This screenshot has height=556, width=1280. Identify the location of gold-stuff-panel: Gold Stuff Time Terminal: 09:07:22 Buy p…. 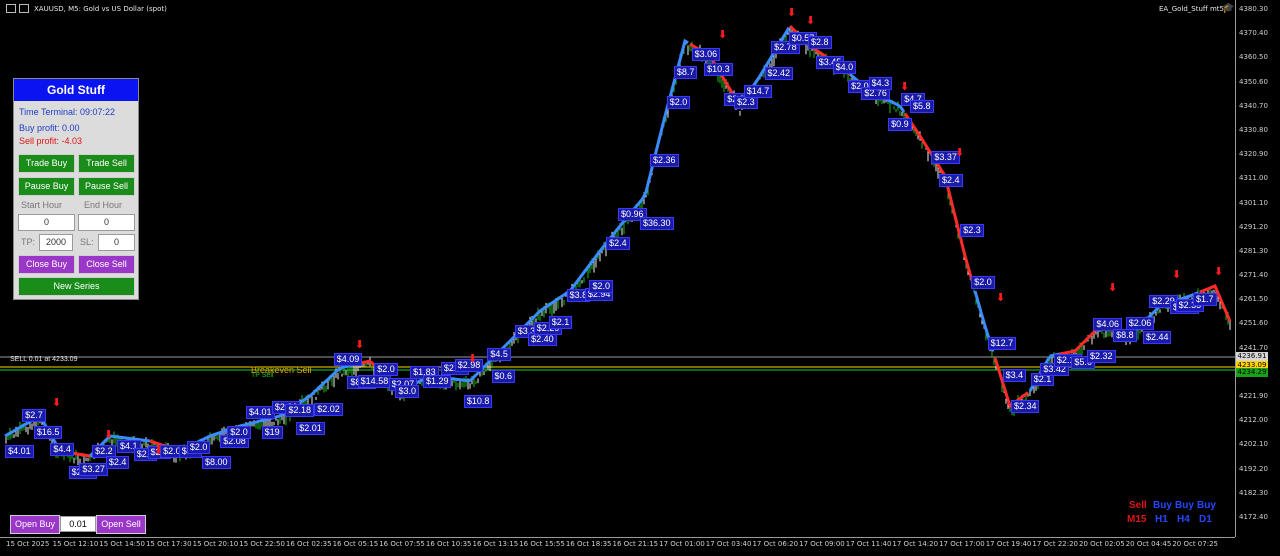
(76, 189).